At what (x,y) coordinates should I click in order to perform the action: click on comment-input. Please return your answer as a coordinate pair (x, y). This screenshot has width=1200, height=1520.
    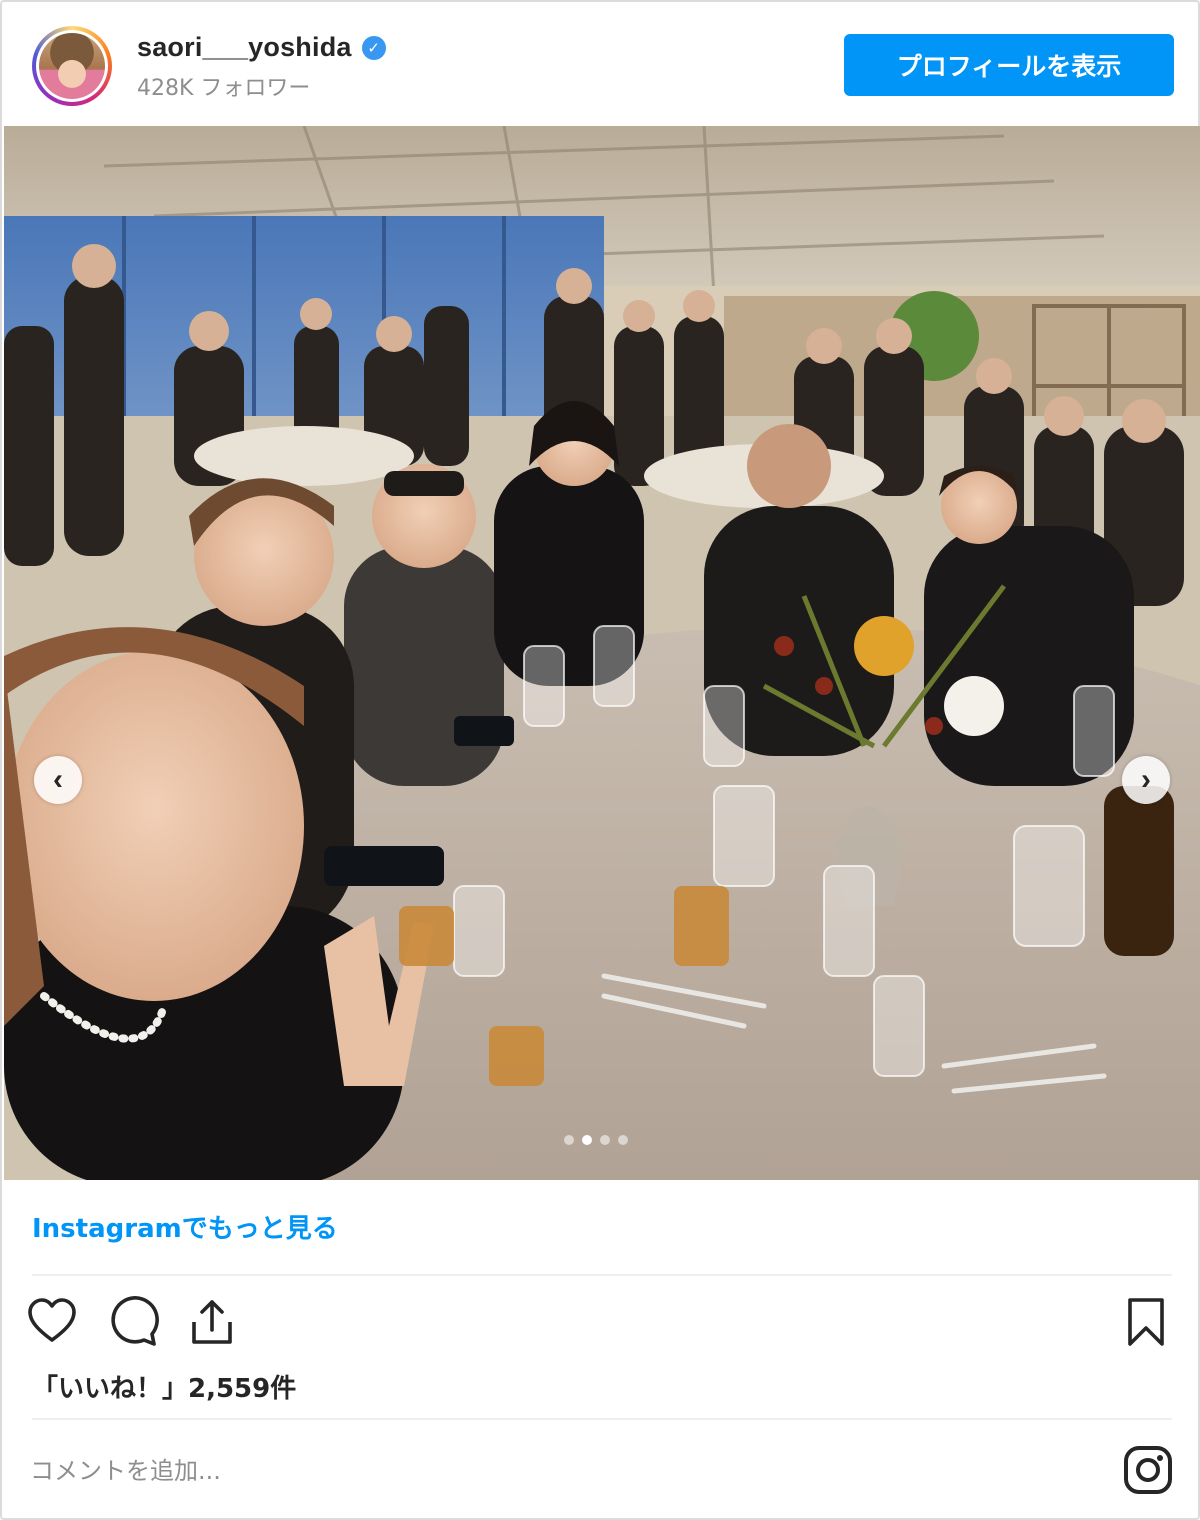
    Looking at the image, I should click on (560, 1471).